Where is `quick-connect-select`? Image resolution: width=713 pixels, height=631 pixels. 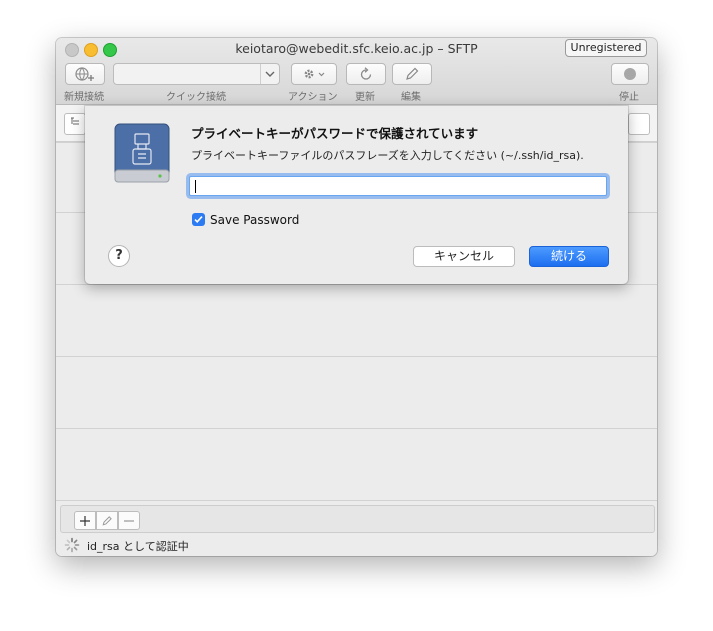 quick-connect-select is located at coordinates (196, 74).